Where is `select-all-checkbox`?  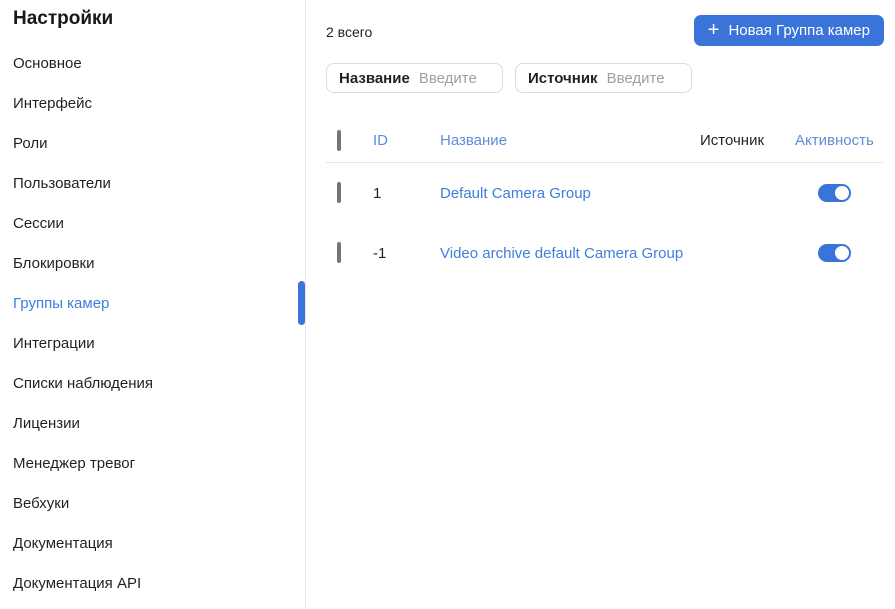
select-all-checkbox is located at coordinates (339, 140).